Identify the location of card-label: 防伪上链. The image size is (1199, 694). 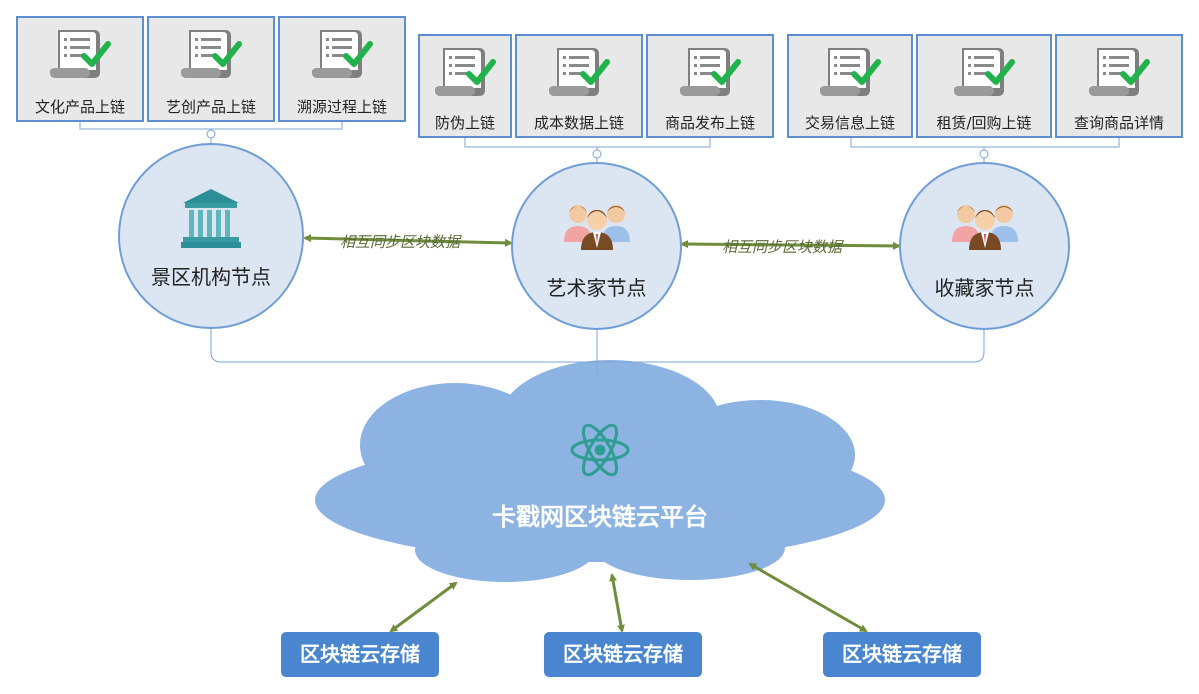
(464, 123).